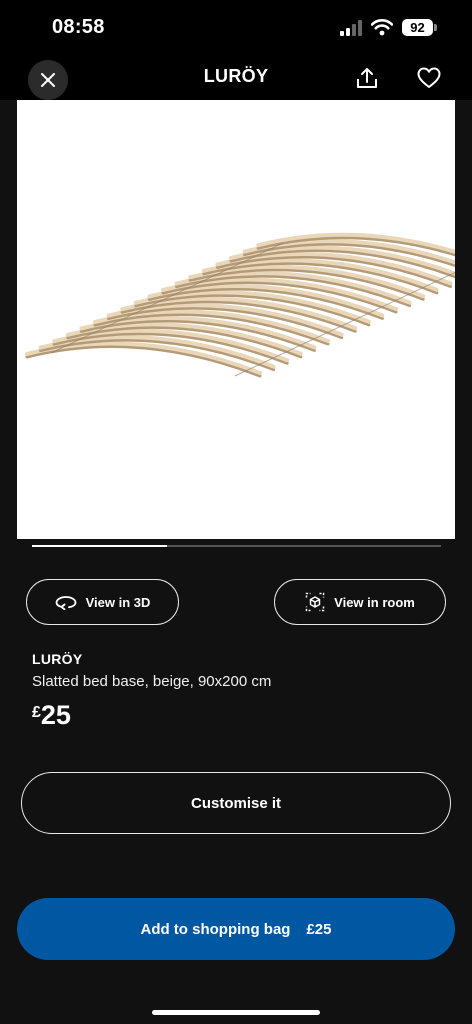 This screenshot has height=1024, width=472. I want to click on rotate-3d-icon, so click(65, 603).